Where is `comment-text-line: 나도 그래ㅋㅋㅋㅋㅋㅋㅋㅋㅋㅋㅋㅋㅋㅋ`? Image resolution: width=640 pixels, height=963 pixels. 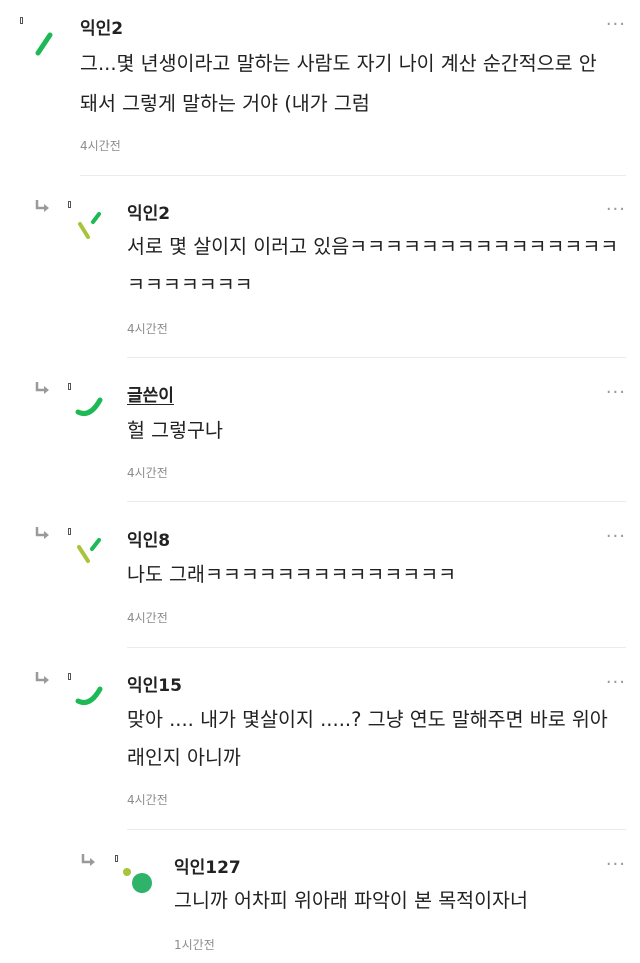
comment-text-line: 나도 그래ㅋㅋㅋㅋㅋㅋㅋㅋㅋㅋㅋㅋㅋㅋ is located at coordinates (292, 574).